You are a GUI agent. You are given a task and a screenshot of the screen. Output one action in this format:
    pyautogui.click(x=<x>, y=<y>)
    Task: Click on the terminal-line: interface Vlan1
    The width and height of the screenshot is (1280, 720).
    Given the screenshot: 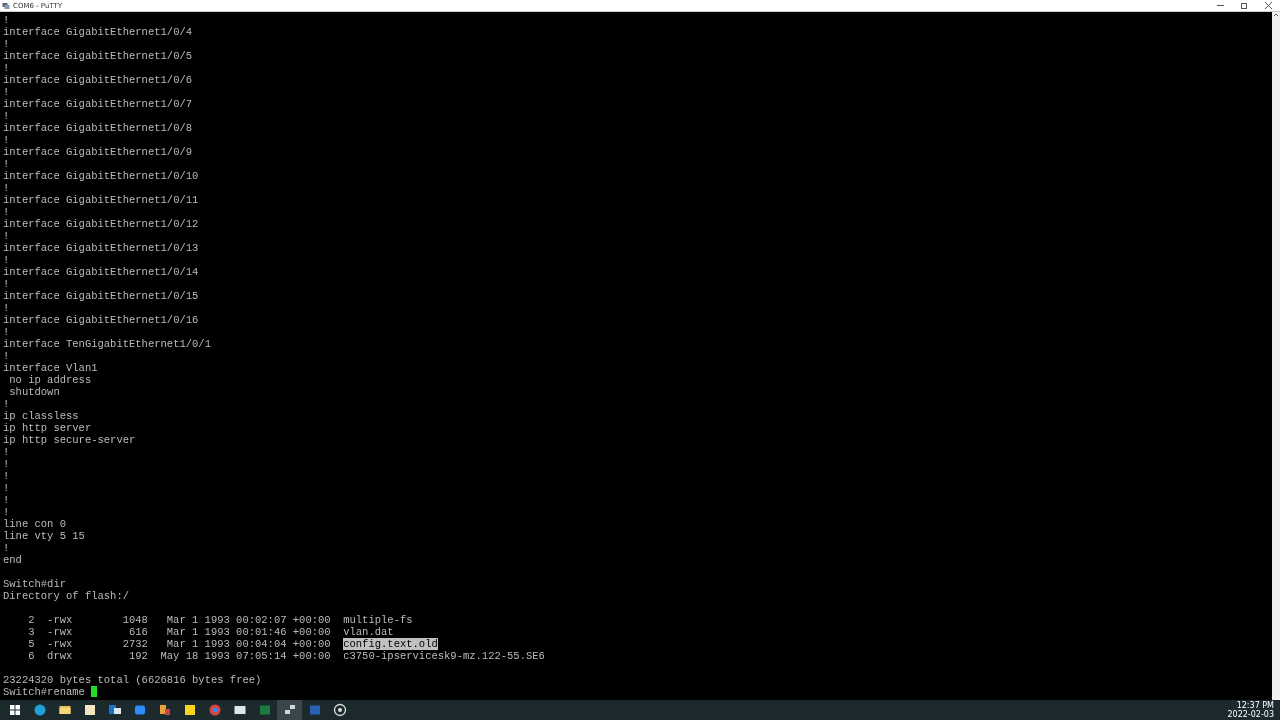 What is the action you would take?
    pyautogui.click(x=50, y=368)
    